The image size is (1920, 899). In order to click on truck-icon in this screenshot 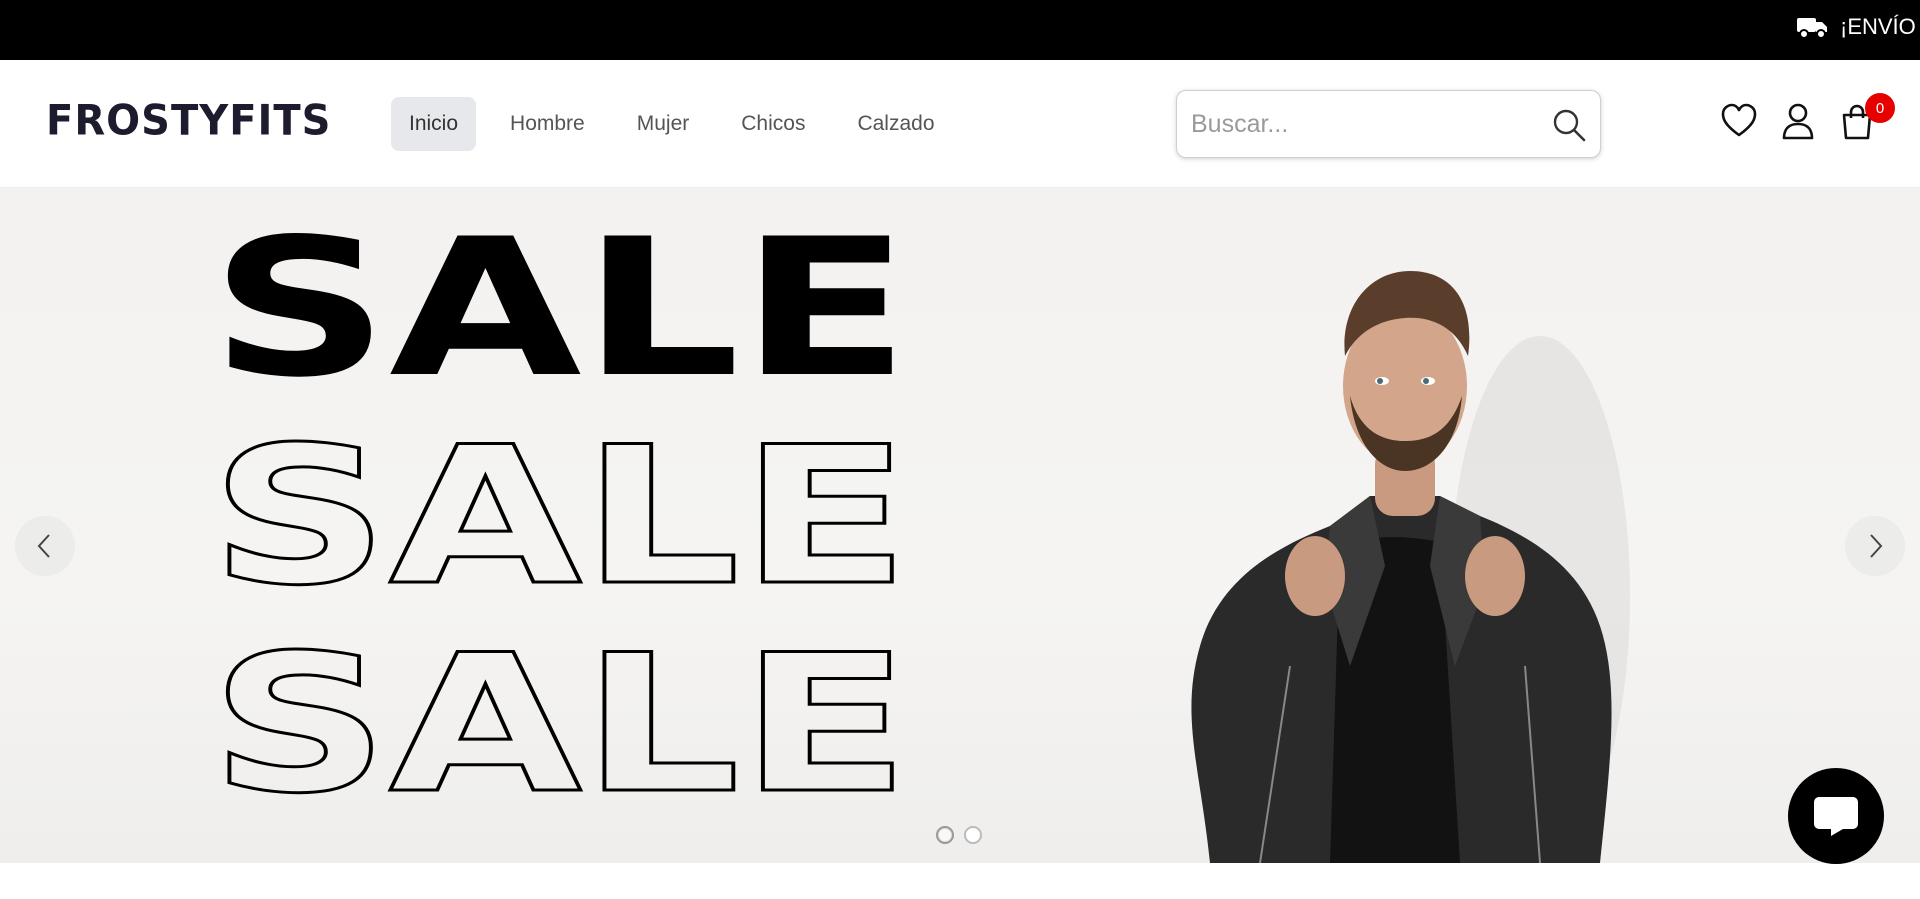, I will do `click(1812, 28)`.